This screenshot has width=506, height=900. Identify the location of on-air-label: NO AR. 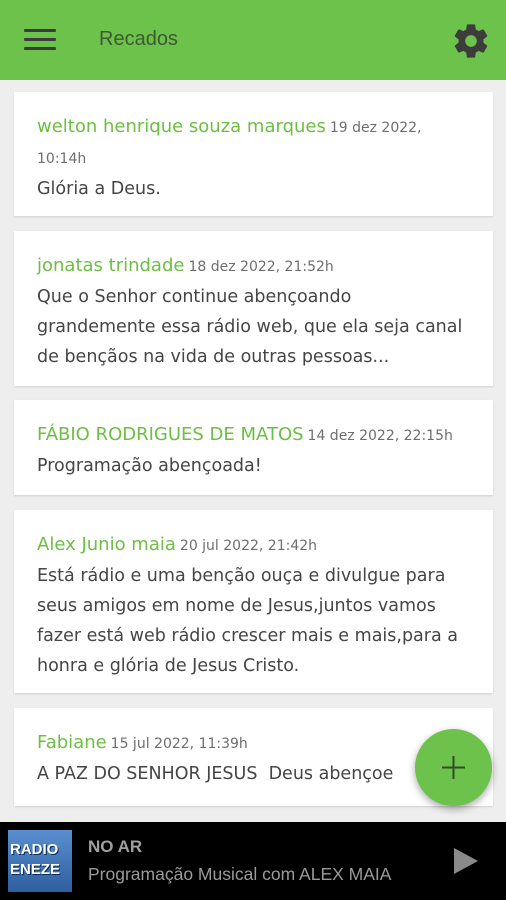
(115, 846).